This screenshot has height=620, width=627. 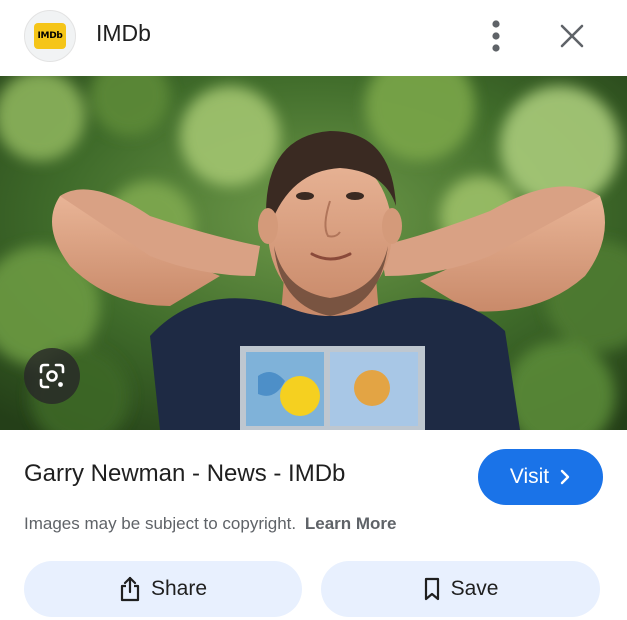 I want to click on share-button: Share, so click(x=163, y=589).